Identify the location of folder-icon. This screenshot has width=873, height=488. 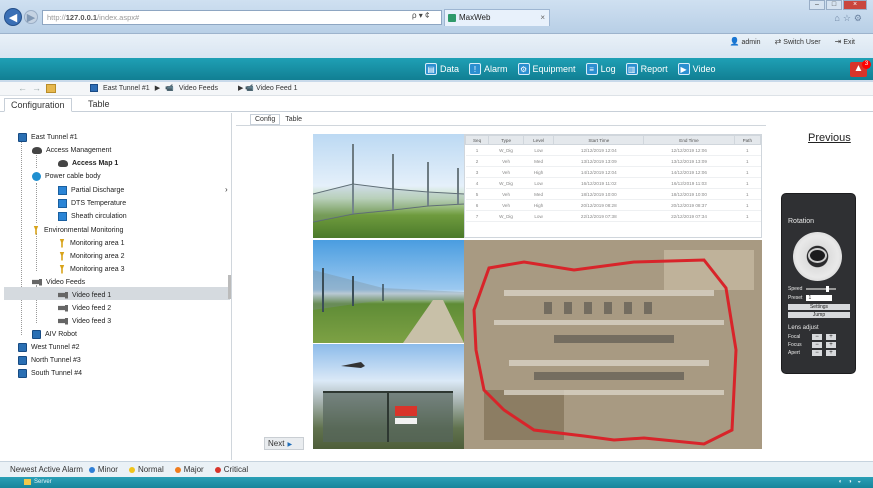
(51, 88).